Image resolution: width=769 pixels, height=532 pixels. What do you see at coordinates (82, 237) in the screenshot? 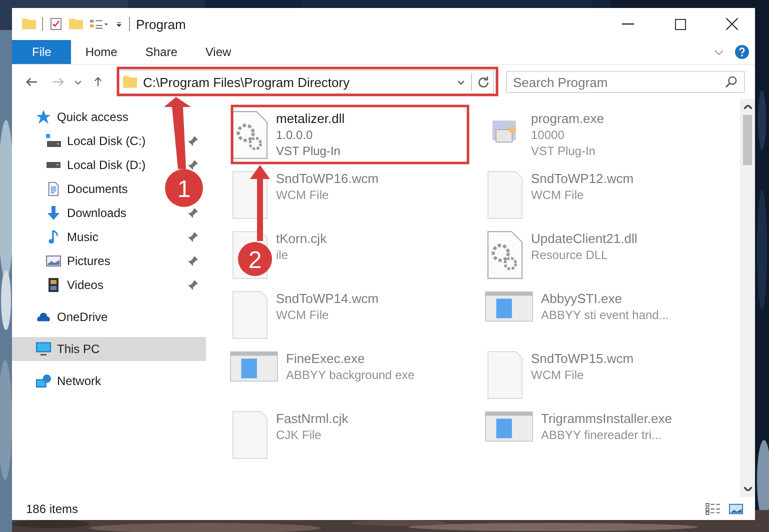
I see `sidebar-item: Music` at bounding box center [82, 237].